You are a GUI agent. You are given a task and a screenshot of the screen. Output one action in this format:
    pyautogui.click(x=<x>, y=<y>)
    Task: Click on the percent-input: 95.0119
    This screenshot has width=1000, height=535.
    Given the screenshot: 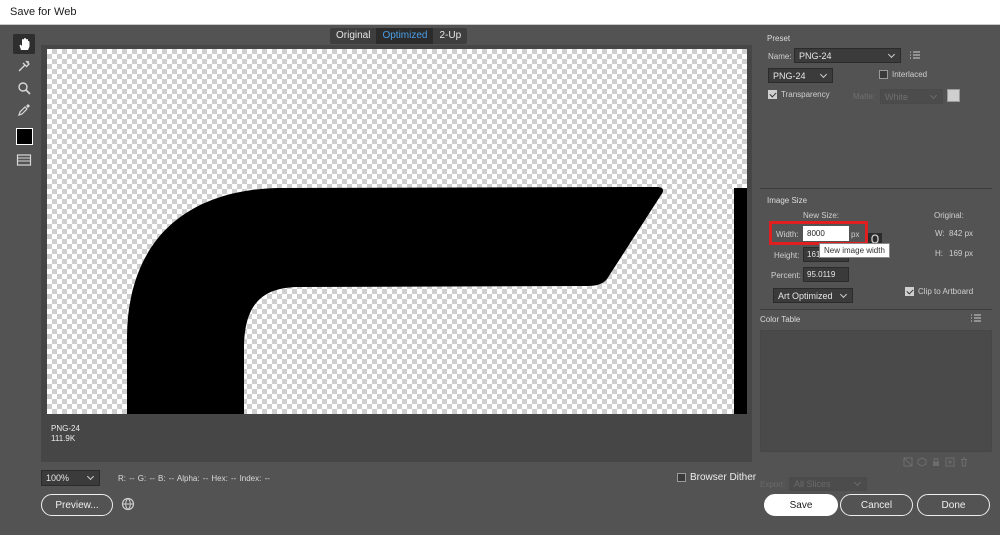 What is the action you would take?
    pyautogui.click(x=826, y=274)
    